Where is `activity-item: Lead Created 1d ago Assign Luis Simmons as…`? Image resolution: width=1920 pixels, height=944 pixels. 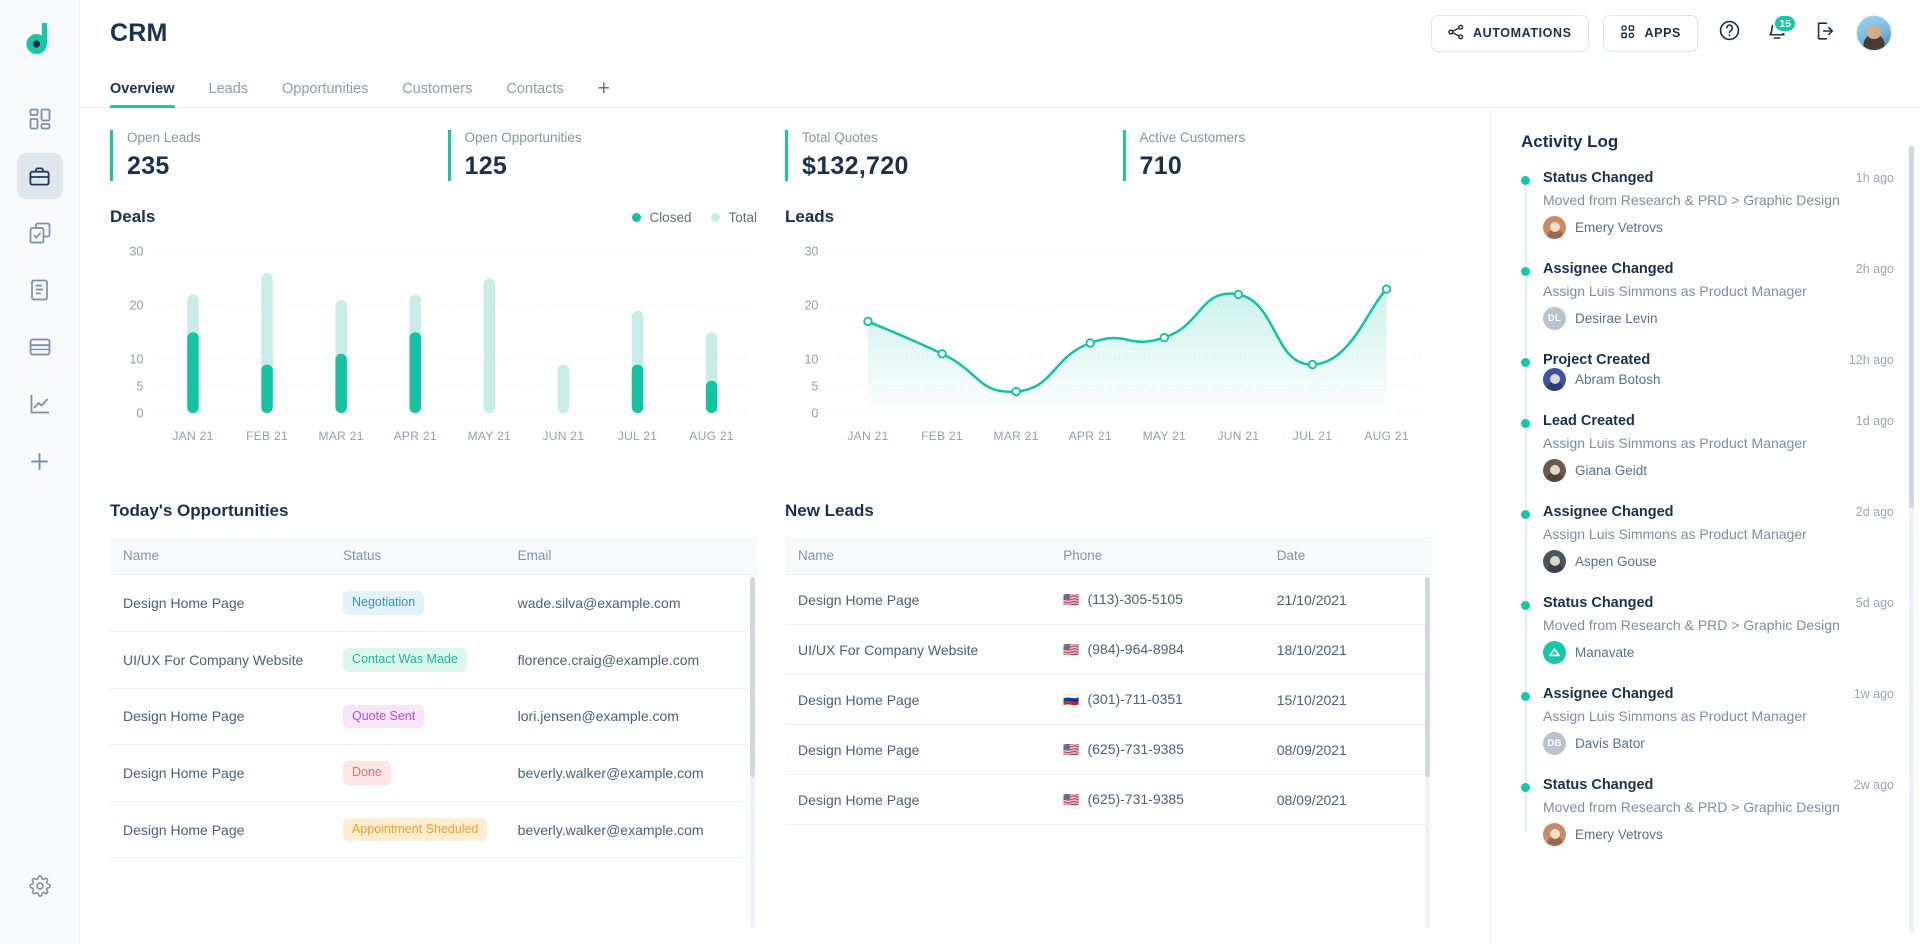 activity-item: Lead Created 1d ago Assign Luis Simmons as… is located at coordinates (1707, 447).